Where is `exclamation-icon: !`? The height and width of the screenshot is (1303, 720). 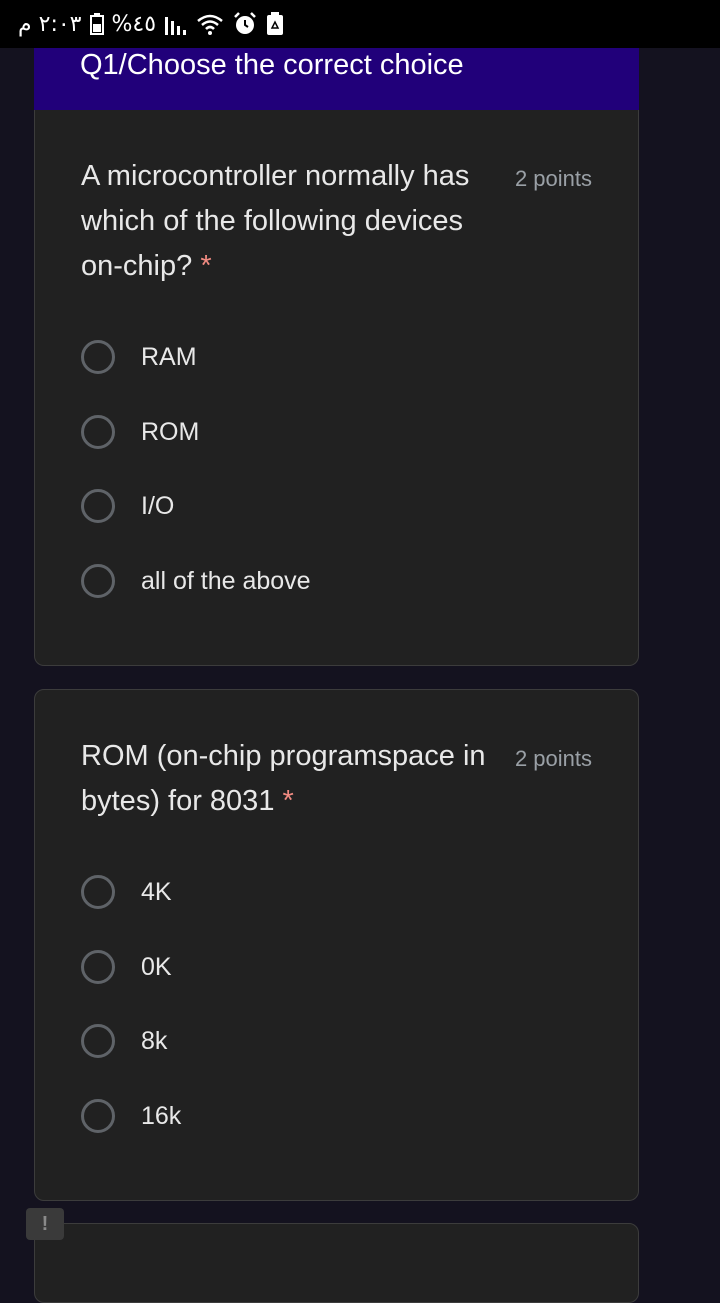 exclamation-icon: ! is located at coordinates (45, 1223).